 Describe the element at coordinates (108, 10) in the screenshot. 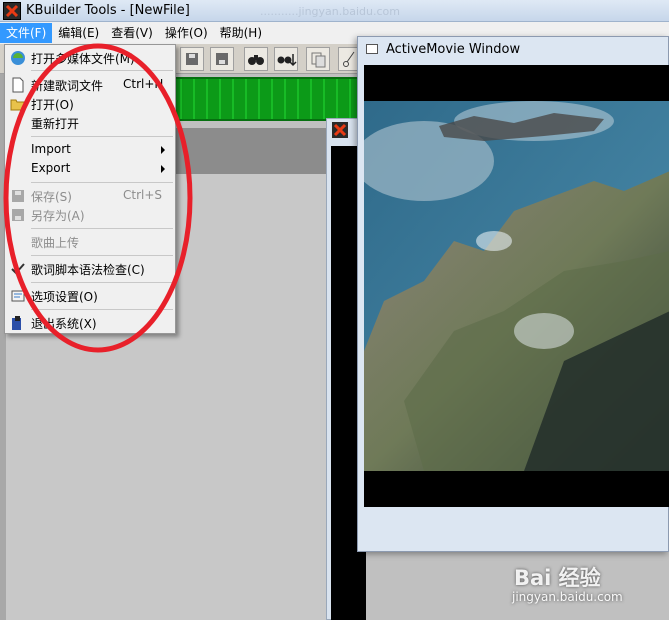

I see `window-title: KBuilder Tools - [NewFile]` at that location.